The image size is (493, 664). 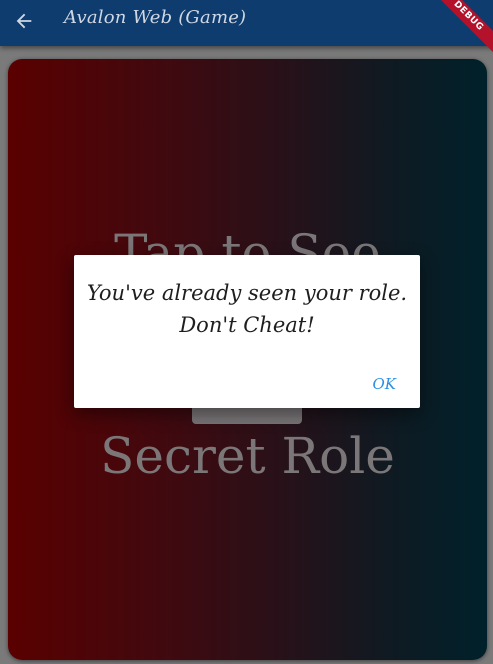 I want to click on ok-button: OK, so click(x=384, y=384).